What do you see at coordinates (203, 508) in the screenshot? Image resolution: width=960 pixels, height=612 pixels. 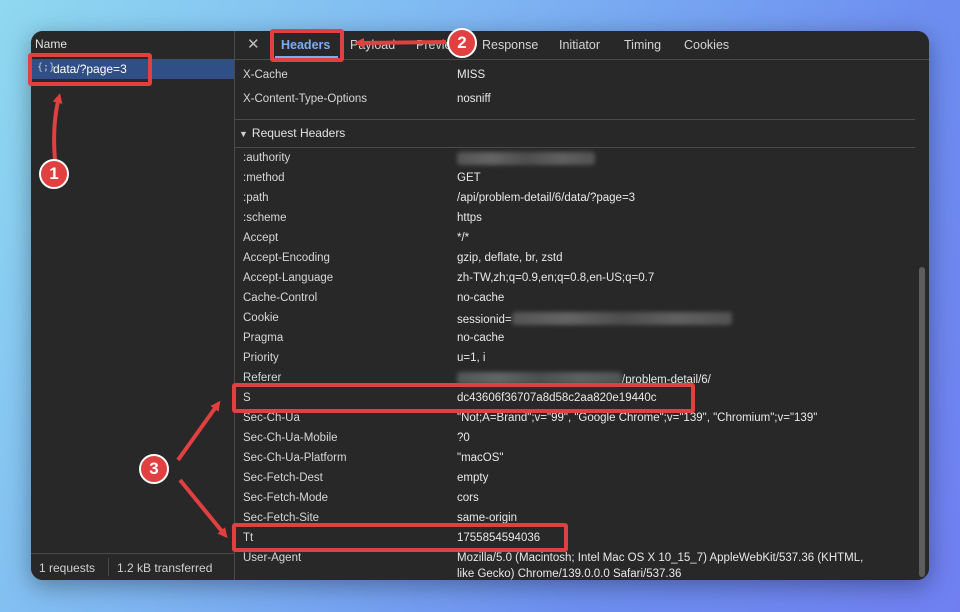 I see `arrow-3-down` at bounding box center [203, 508].